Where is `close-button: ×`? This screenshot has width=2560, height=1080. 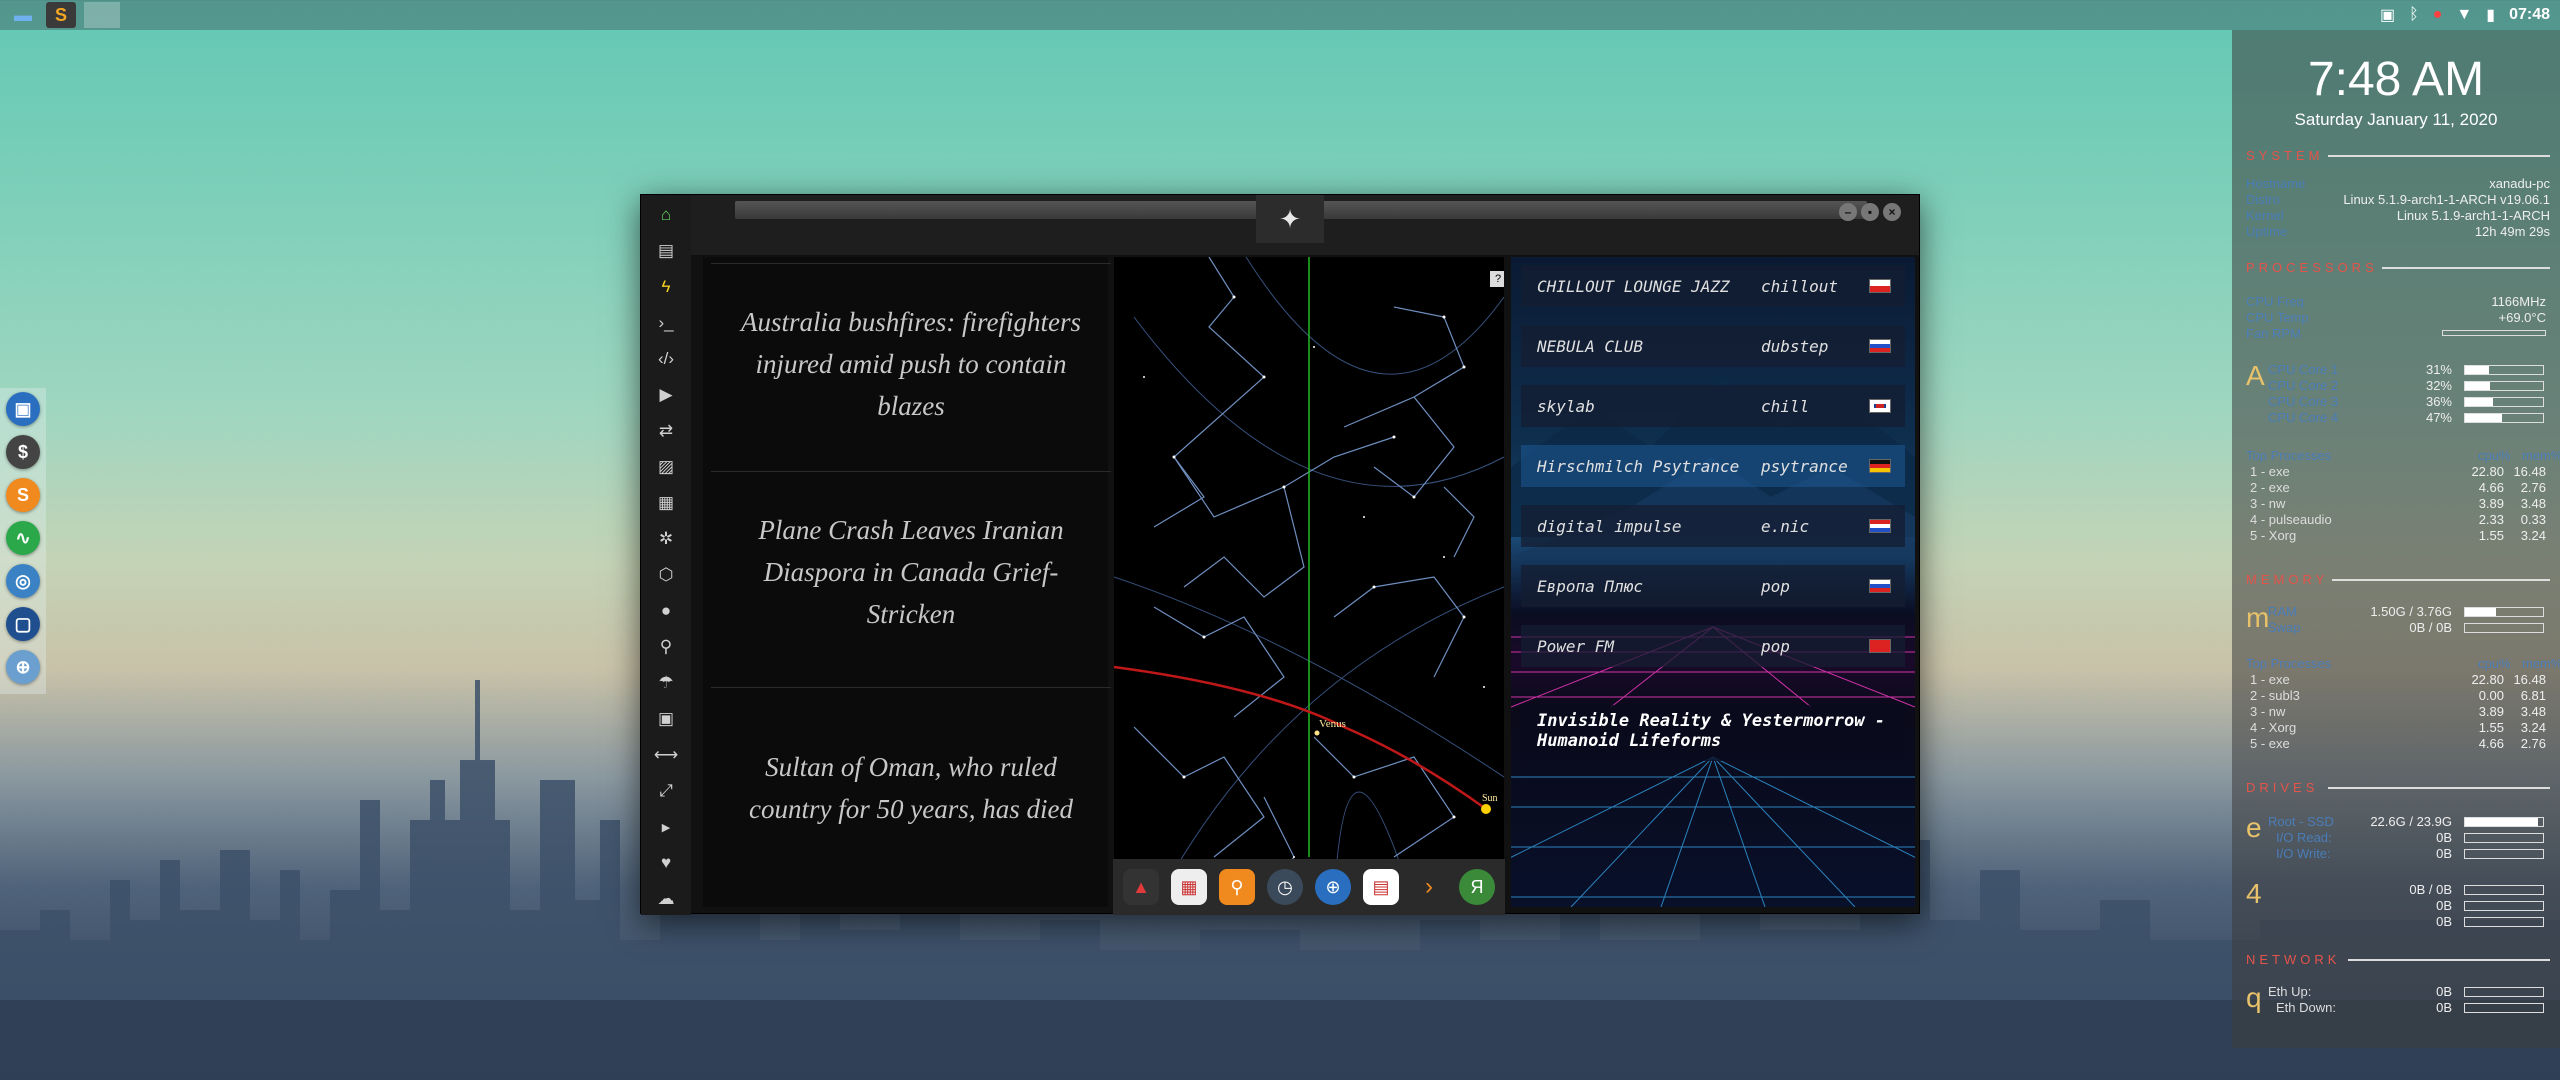 close-button: × is located at coordinates (1892, 212).